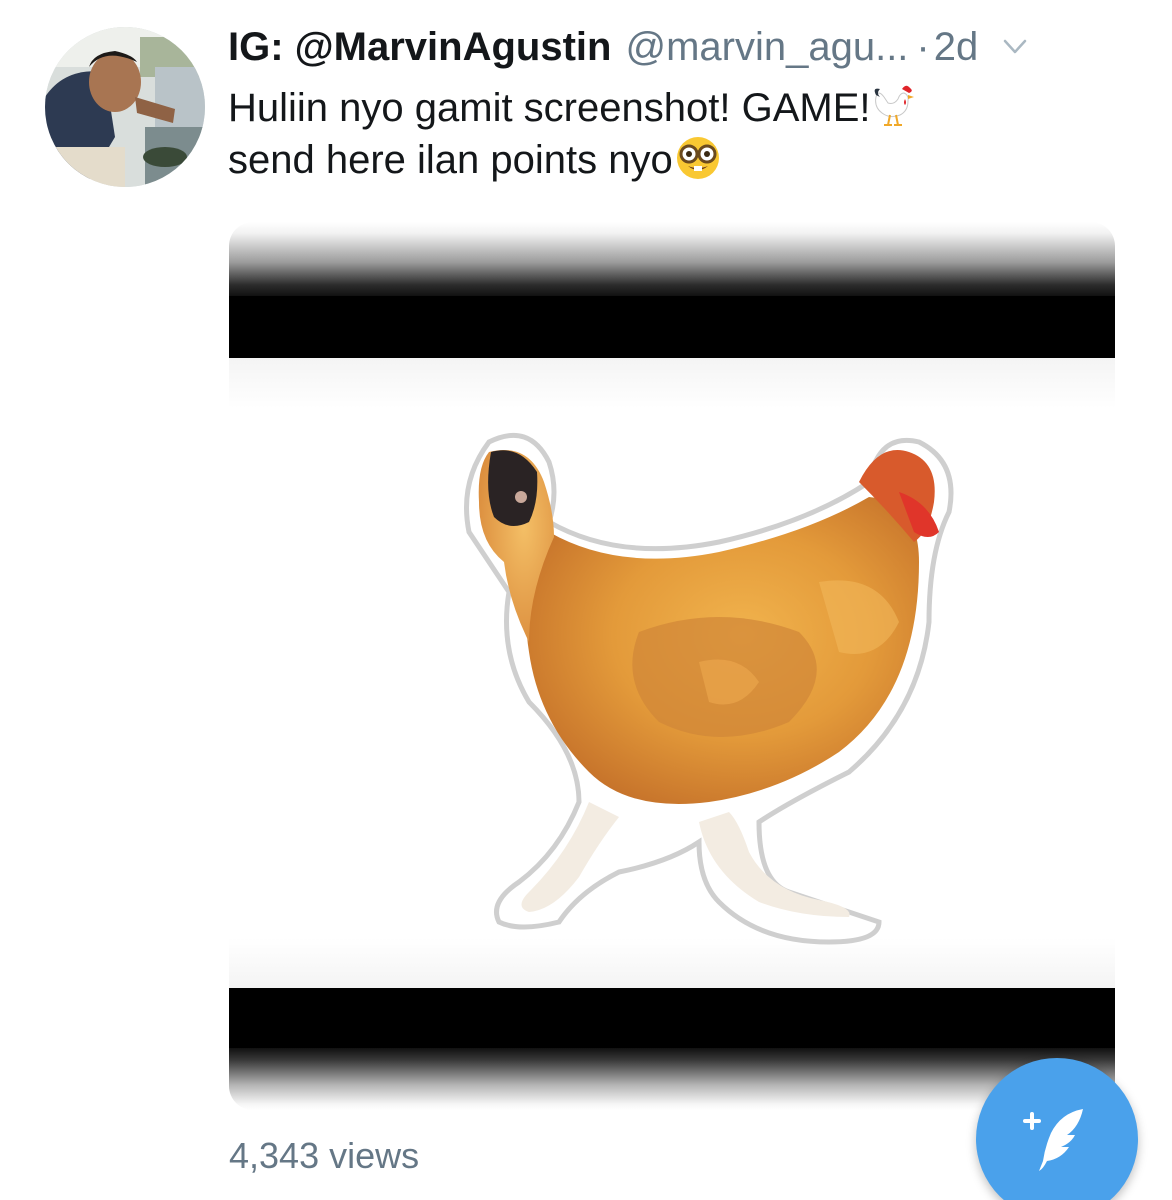  I want to click on tweet-text-line-1: Huliin nyo gamit screenshot! GAME!, so click(549, 108).